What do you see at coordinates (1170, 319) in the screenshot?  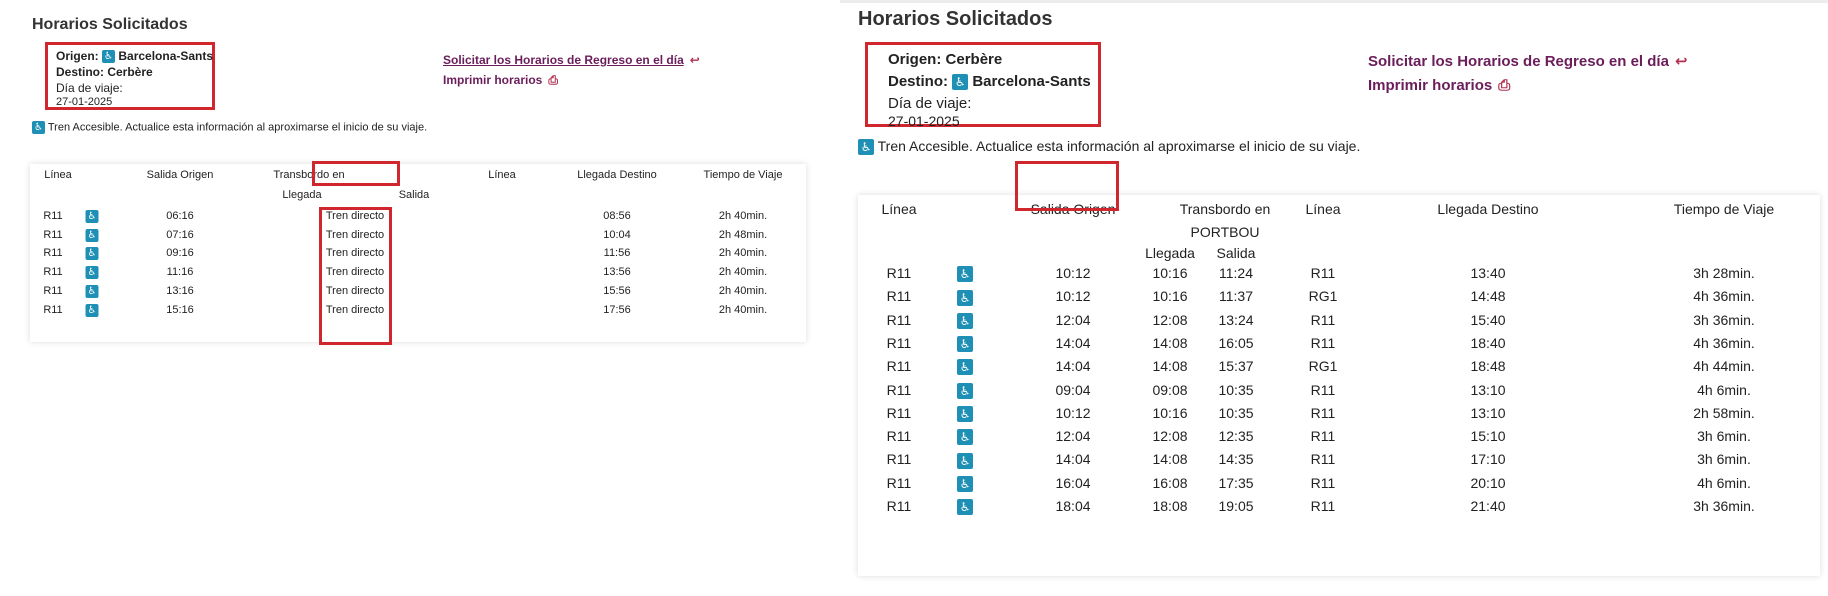 I see `transfer-arrival-cell: 12:08` at bounding box center [1170, 319].